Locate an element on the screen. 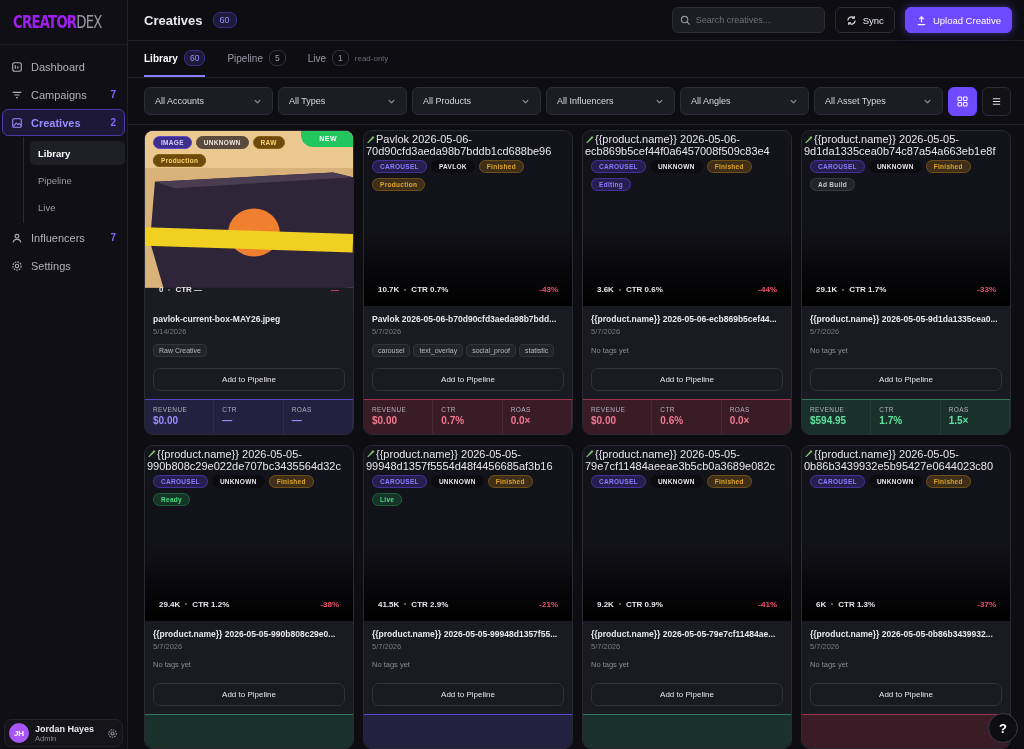 The height and width of the screenshot is (749, 1024). metric-value: 0.6% is located at coordinates (672, 421).